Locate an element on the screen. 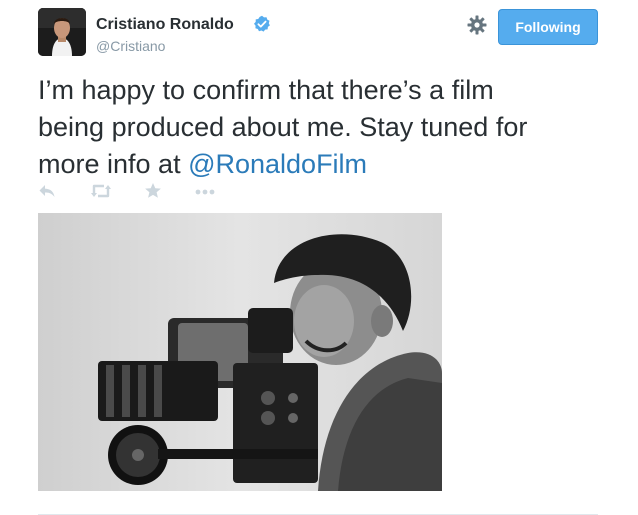 The image size is (638, 515). reply-icon is located at coordinates (47, 191).